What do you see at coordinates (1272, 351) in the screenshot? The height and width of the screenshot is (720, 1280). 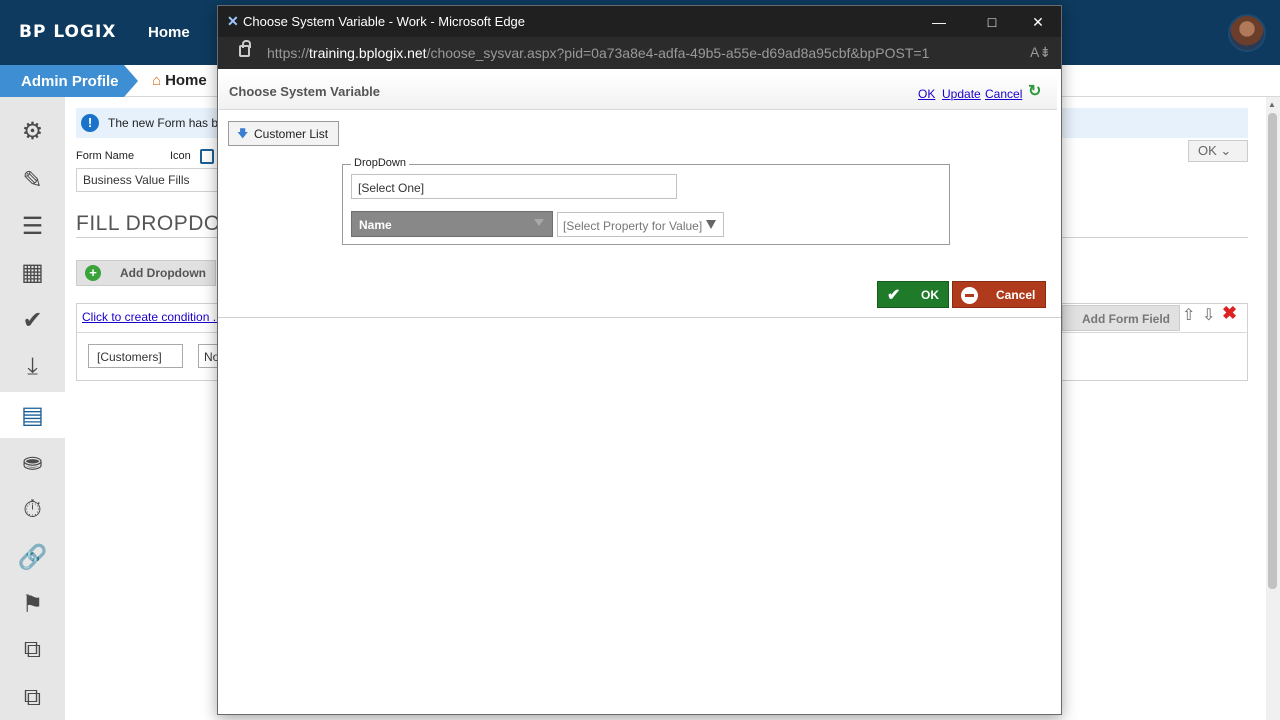 I see `scrollbar-thumb` at bounding box center [1272, 351].